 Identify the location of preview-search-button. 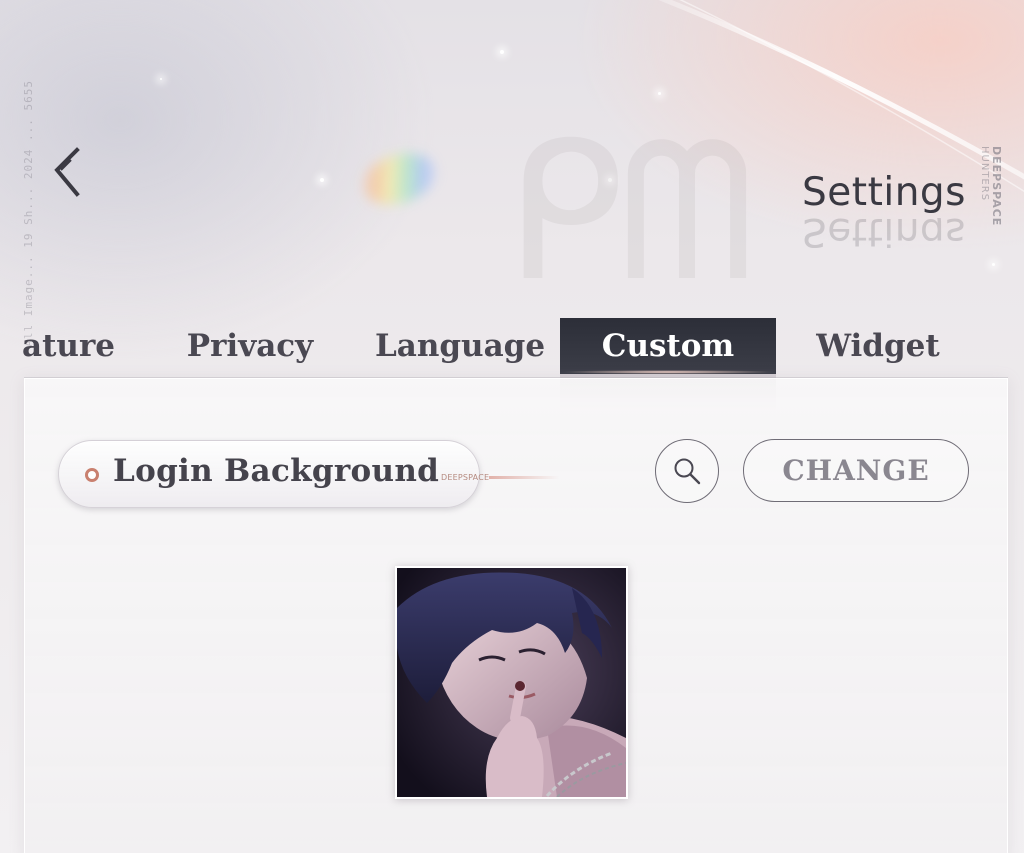
(687, 471).